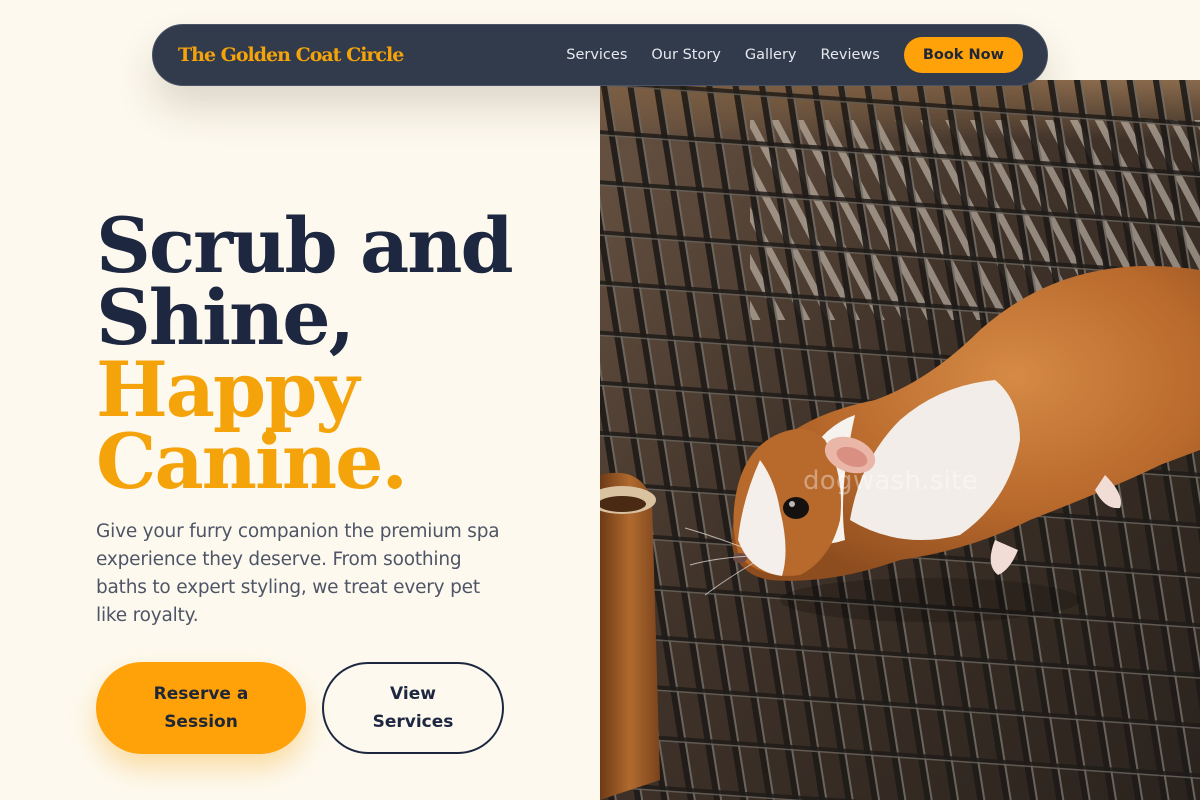  Describe the element at coordinates (291, 55) in the screenshot. I see `brand-logo: The Golden Coat Circle` at that location.